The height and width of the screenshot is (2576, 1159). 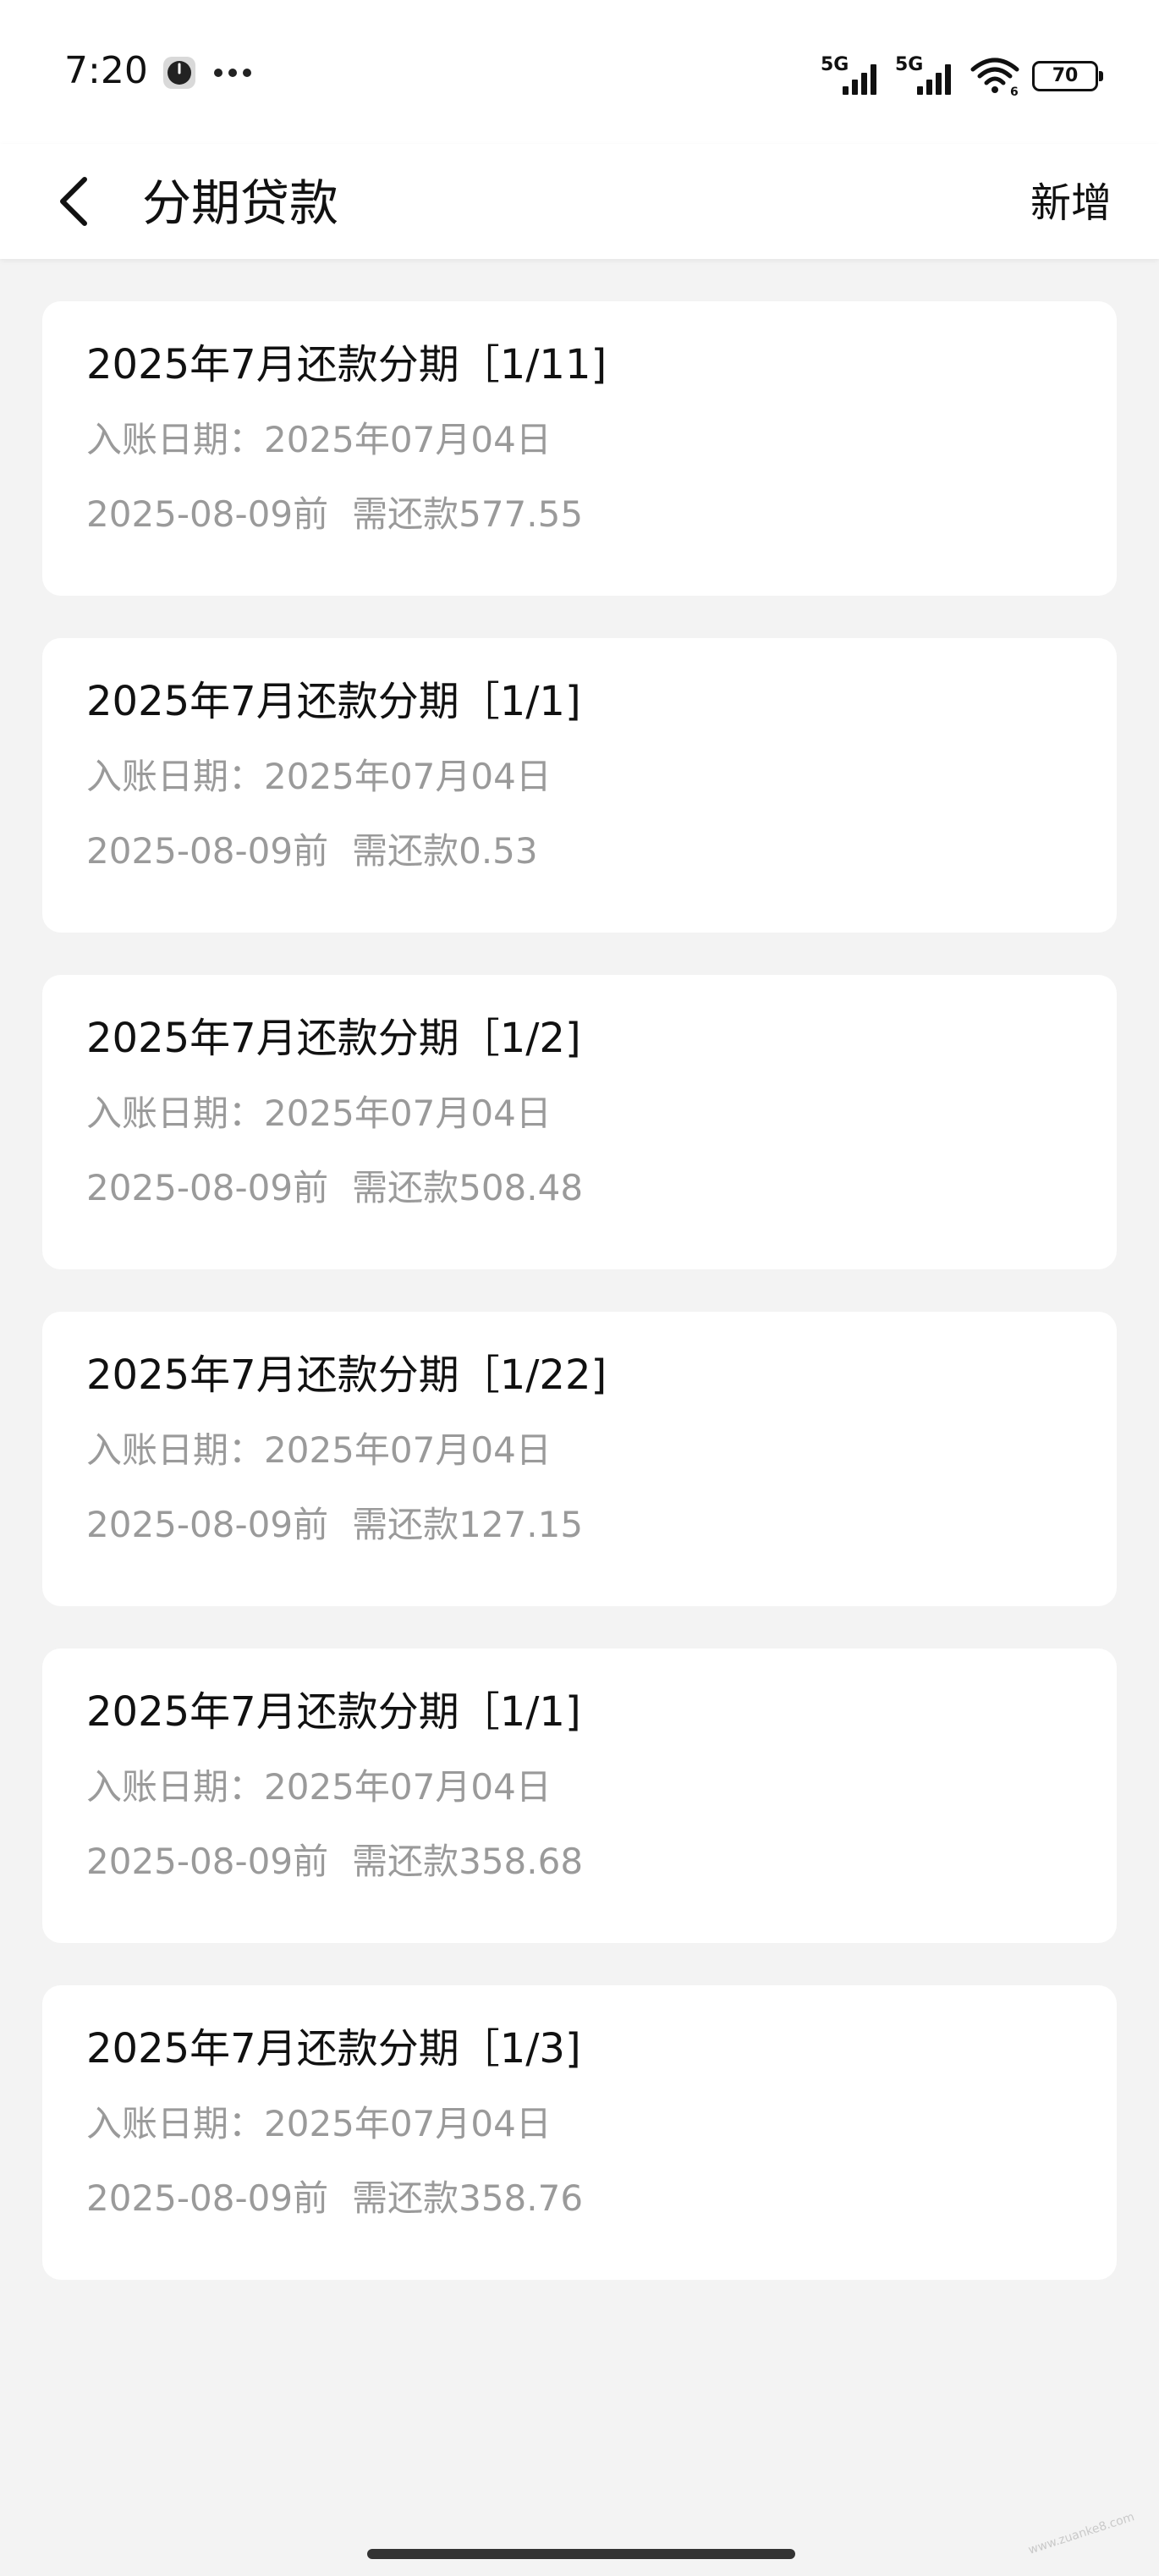 I want to click on due-line: 2025-08-09前 需还款358.68, so click(x=601, y=1861).